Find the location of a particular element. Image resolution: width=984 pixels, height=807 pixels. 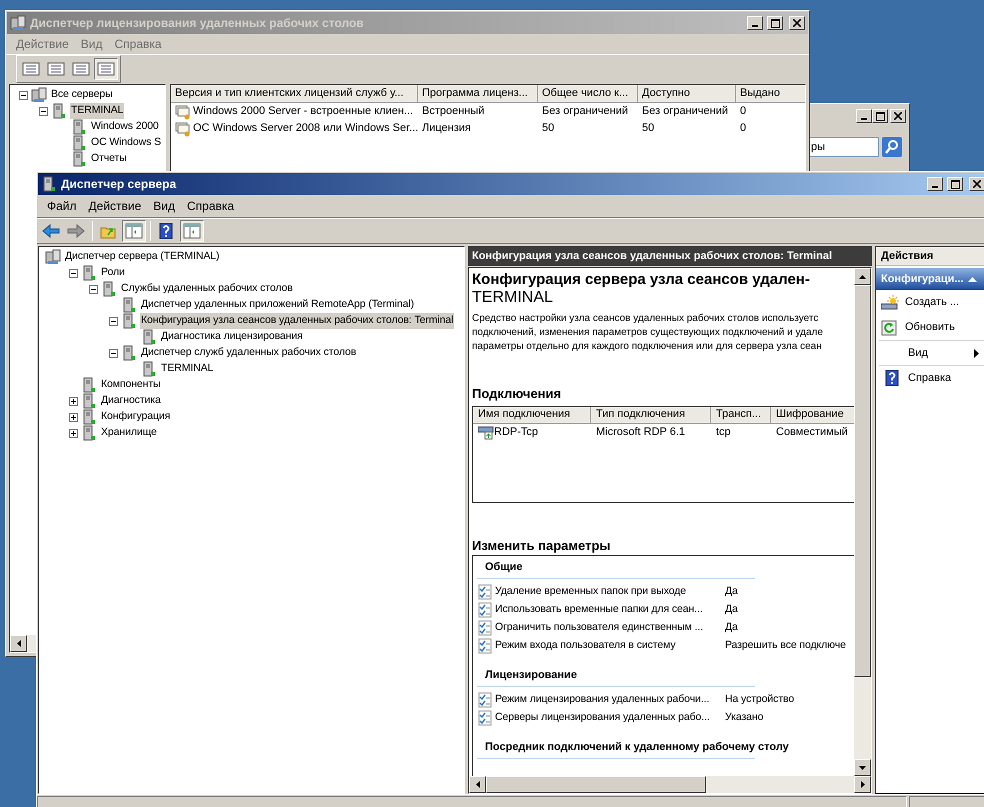

tree-item: Диспетчер служб удаленных рабочих столов is located at coordinates (249, 353).